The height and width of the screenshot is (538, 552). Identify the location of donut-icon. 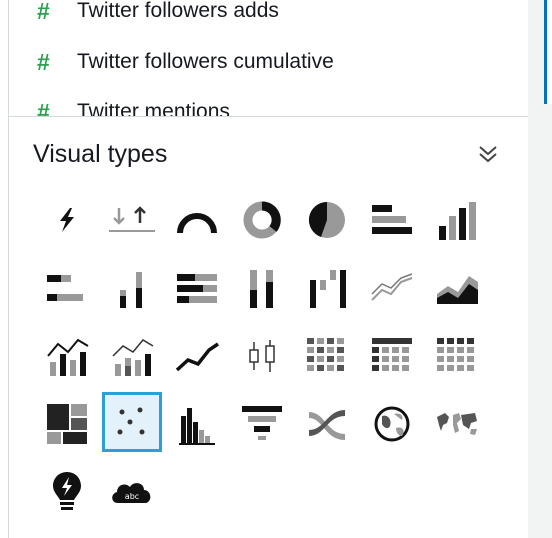
(262, 220).